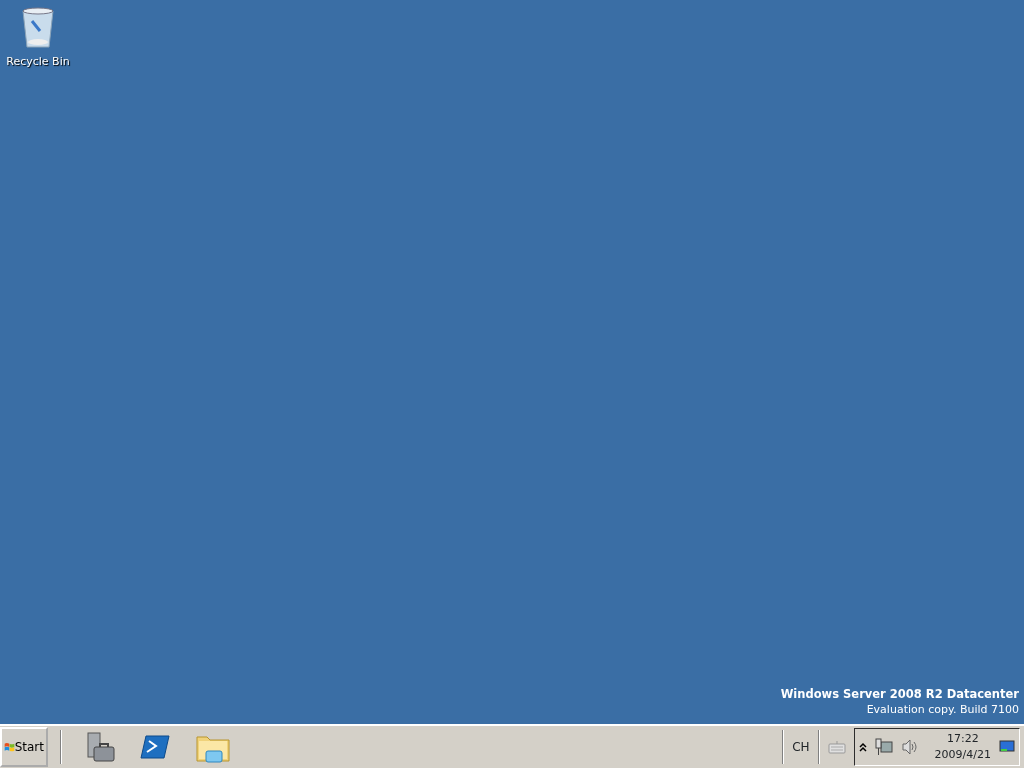 The image size is (1024, 768). I want to click on chevron-up-icon, so click(862, 747).